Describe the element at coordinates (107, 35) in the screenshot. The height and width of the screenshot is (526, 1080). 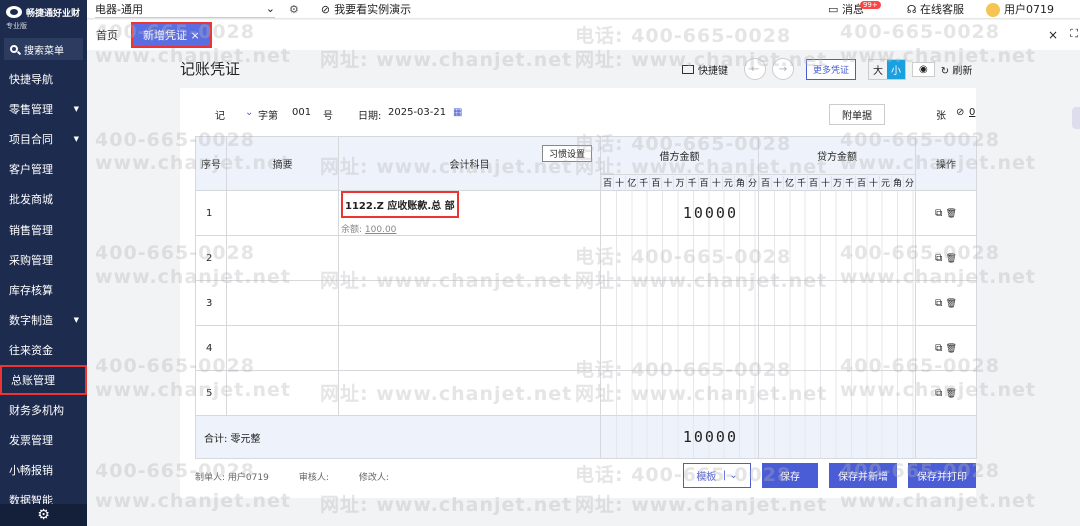
I see `tab-home: 首页` at that location.